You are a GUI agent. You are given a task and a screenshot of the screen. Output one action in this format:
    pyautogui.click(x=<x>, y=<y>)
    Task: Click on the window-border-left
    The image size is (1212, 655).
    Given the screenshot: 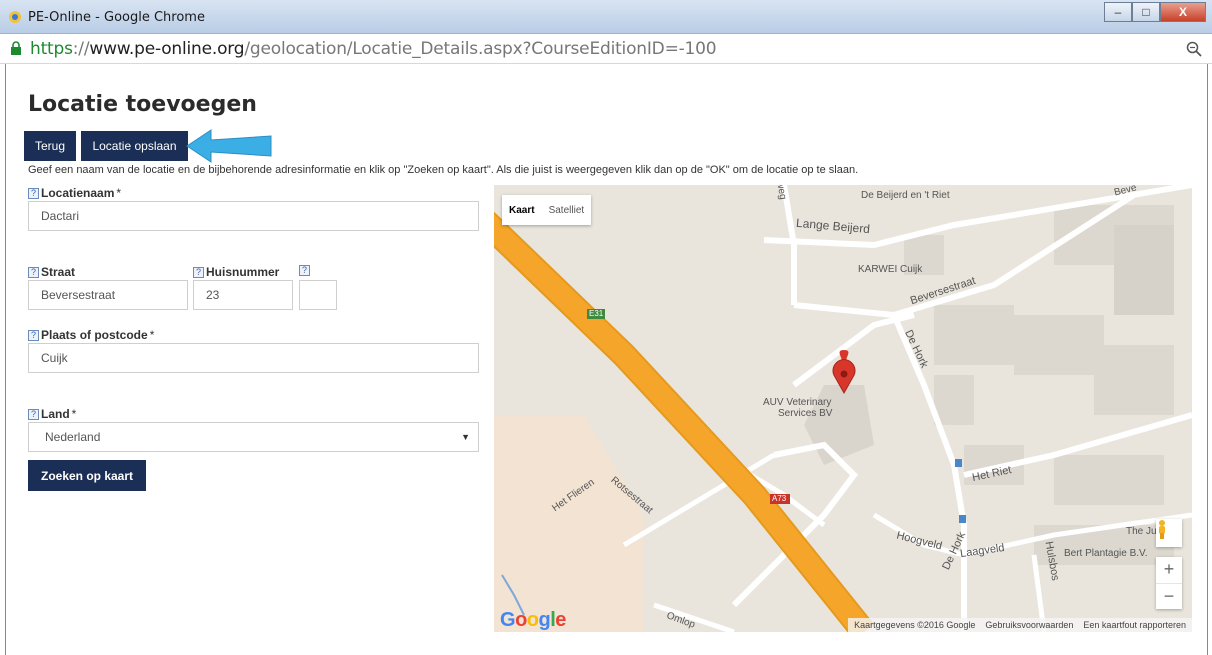 What is the action you would take?
    pyautogui.click(x=5, y=359)
    